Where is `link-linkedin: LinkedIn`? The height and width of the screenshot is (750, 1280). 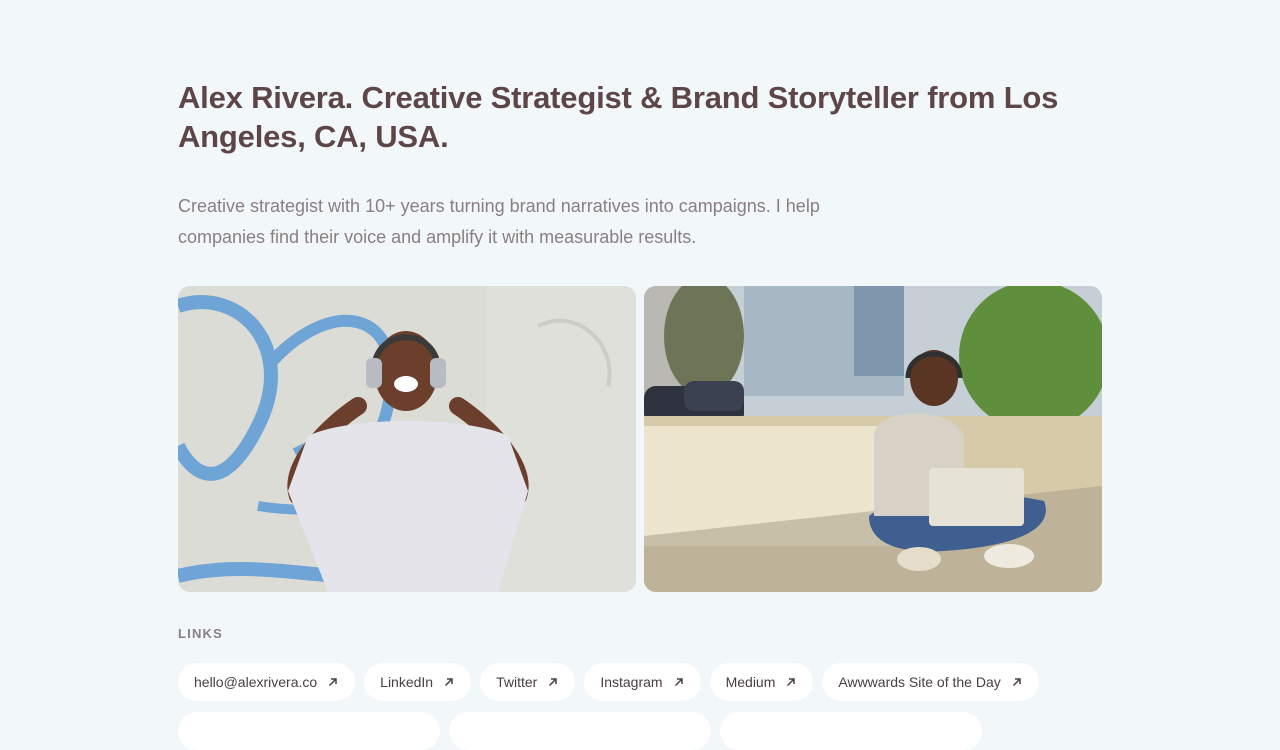
link-linkedin: LinkedIn is located at coordinates (418, 682).